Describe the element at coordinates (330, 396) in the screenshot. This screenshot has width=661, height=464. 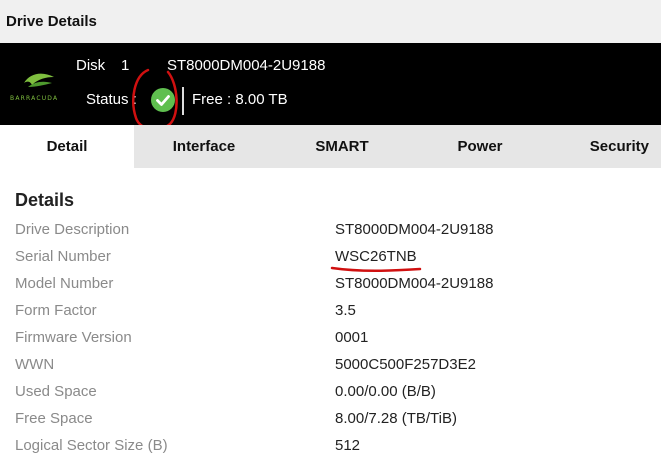
I see `detail-row: Used Space 0.00/0.00 (B/B)` at that location.